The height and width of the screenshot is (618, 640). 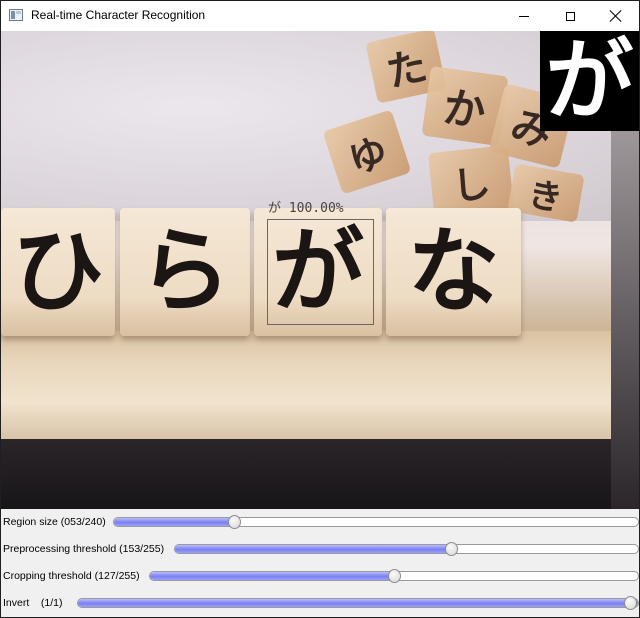 I want to click on character-block: ら, so click(x=185, y=272).